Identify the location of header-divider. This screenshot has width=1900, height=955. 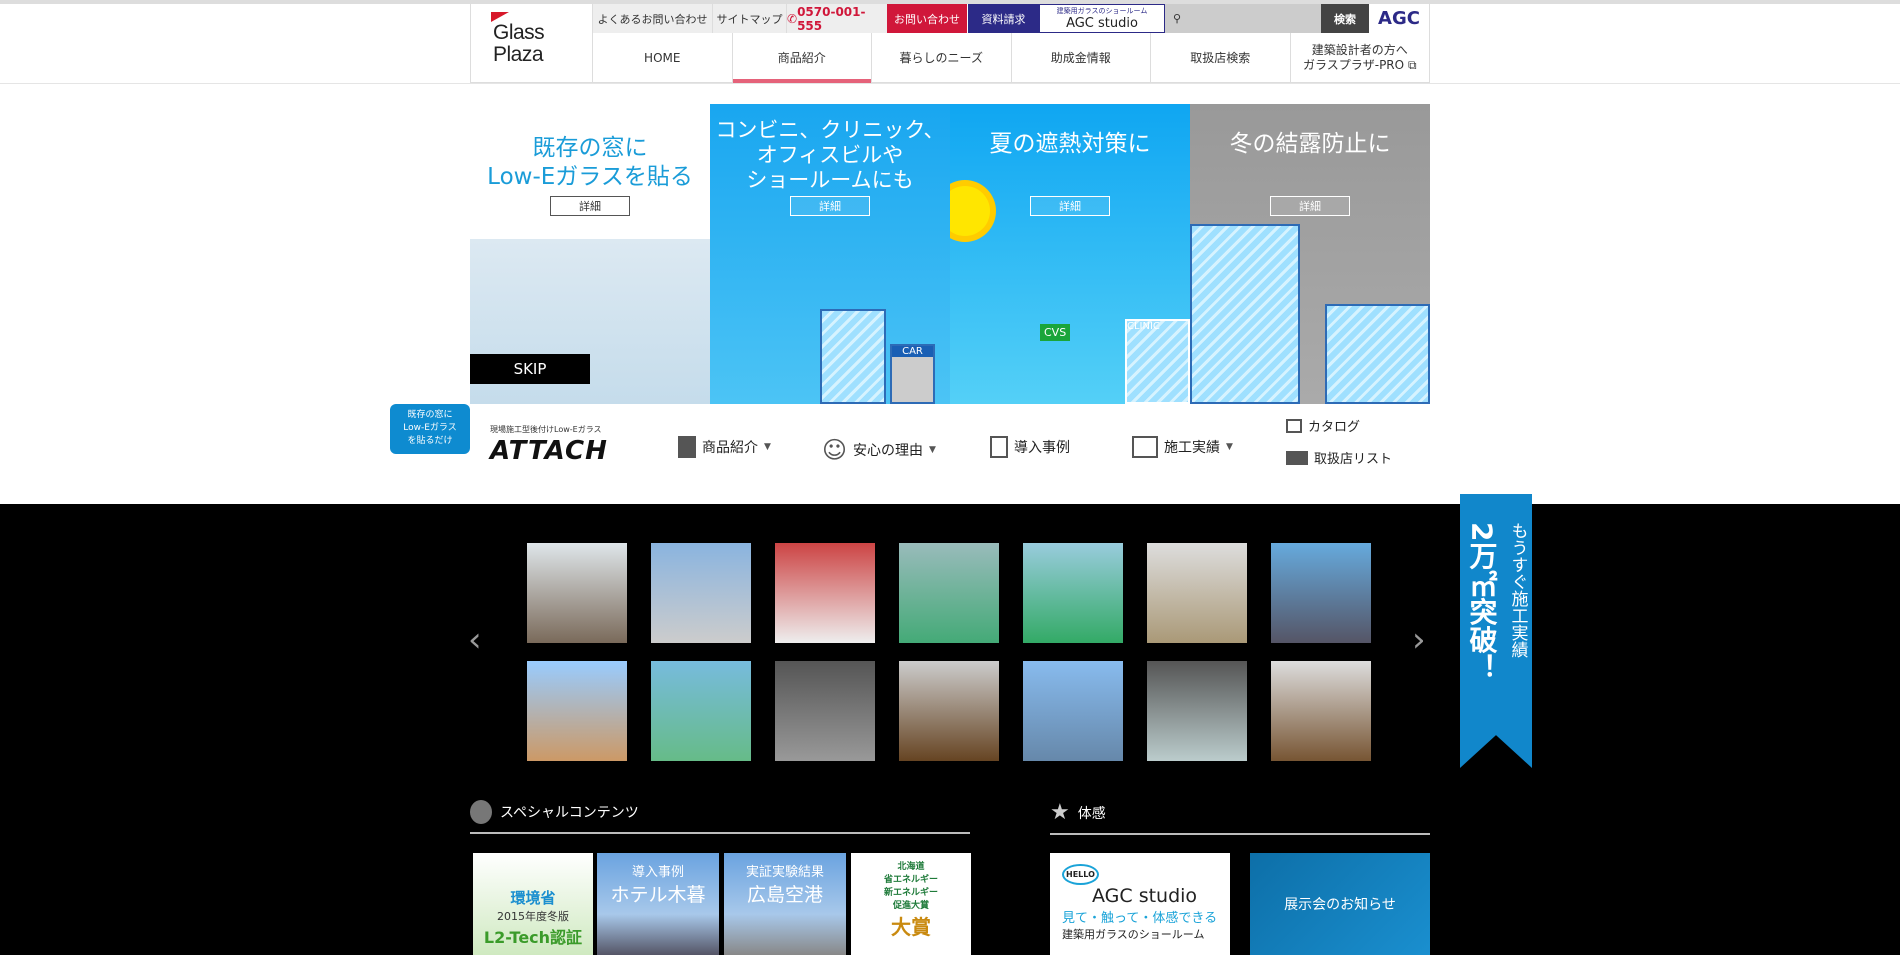
(950, 83).